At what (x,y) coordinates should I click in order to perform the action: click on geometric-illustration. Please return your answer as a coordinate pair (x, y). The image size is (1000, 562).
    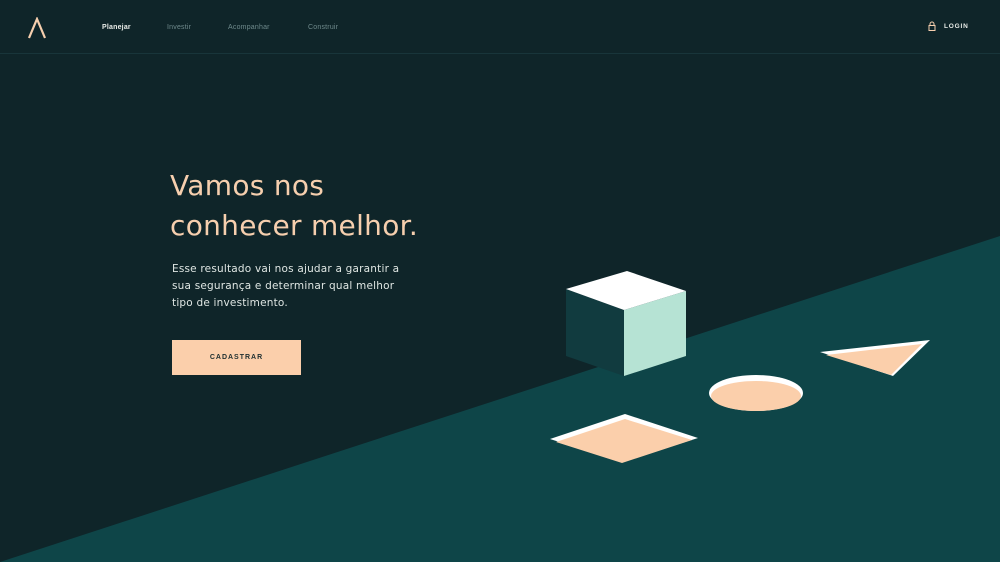
    Looking at the image, I should click on (740, 367).